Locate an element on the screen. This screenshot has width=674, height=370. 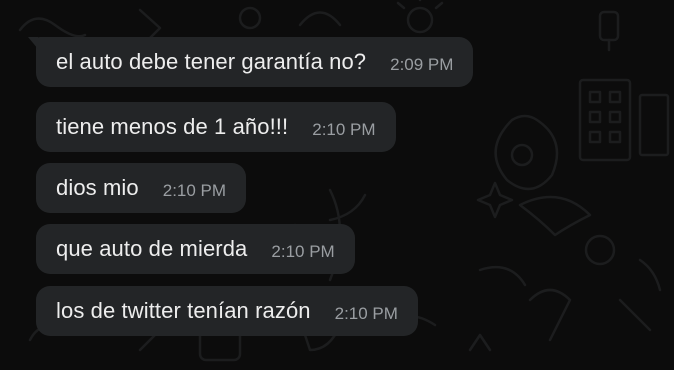
message-bubble: dios mio 2:10 PM is located at coordinates (141, 188).